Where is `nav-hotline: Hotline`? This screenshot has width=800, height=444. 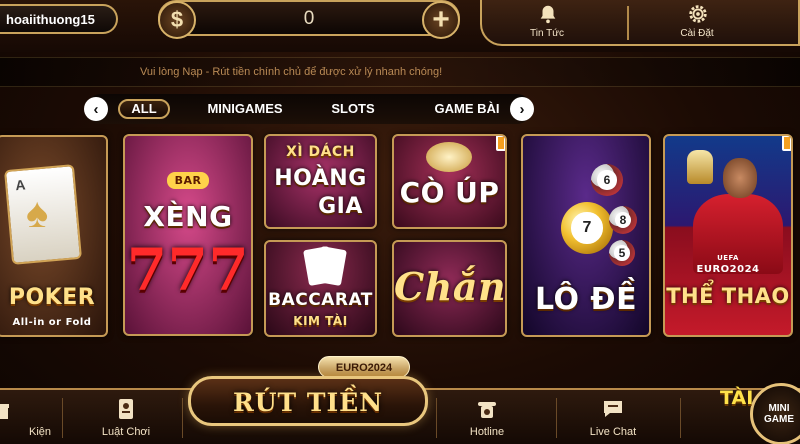
nav-hotline: Hotline is located at coordinates (487, 420).